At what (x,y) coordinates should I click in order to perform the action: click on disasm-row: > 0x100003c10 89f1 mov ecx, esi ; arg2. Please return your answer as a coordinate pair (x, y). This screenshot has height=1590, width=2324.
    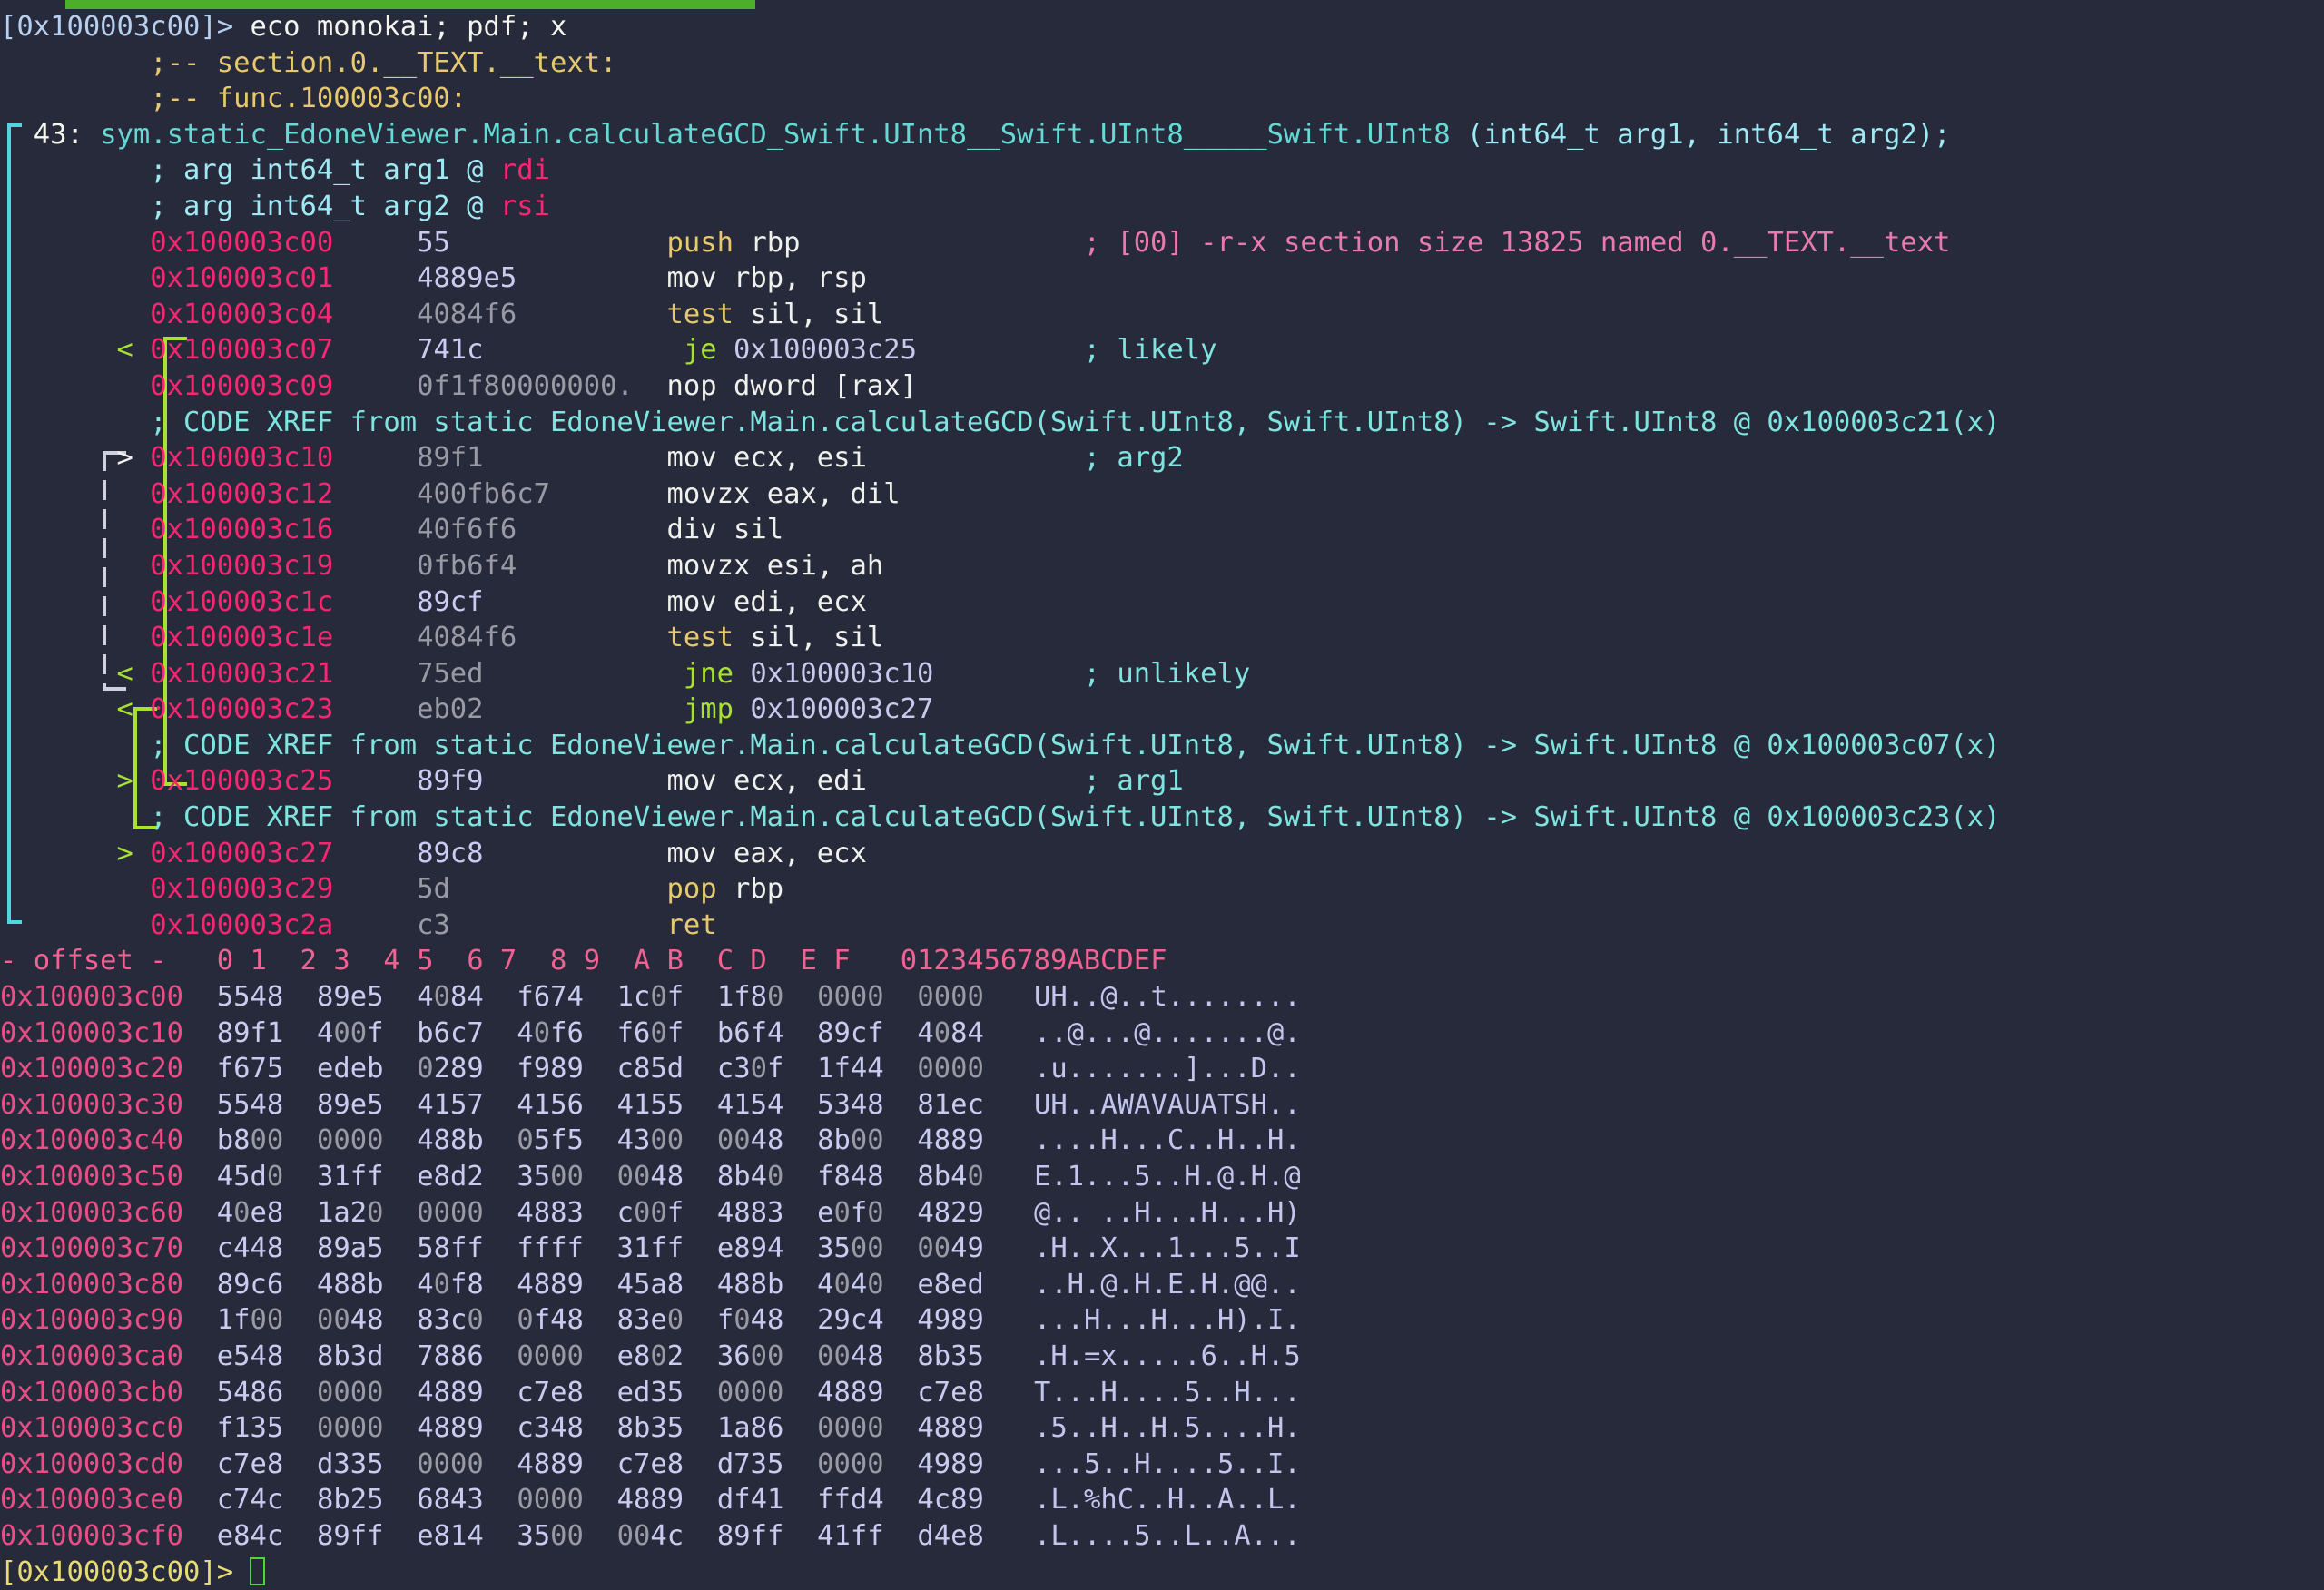
    Looking at the image, I should click on (1162, 458).